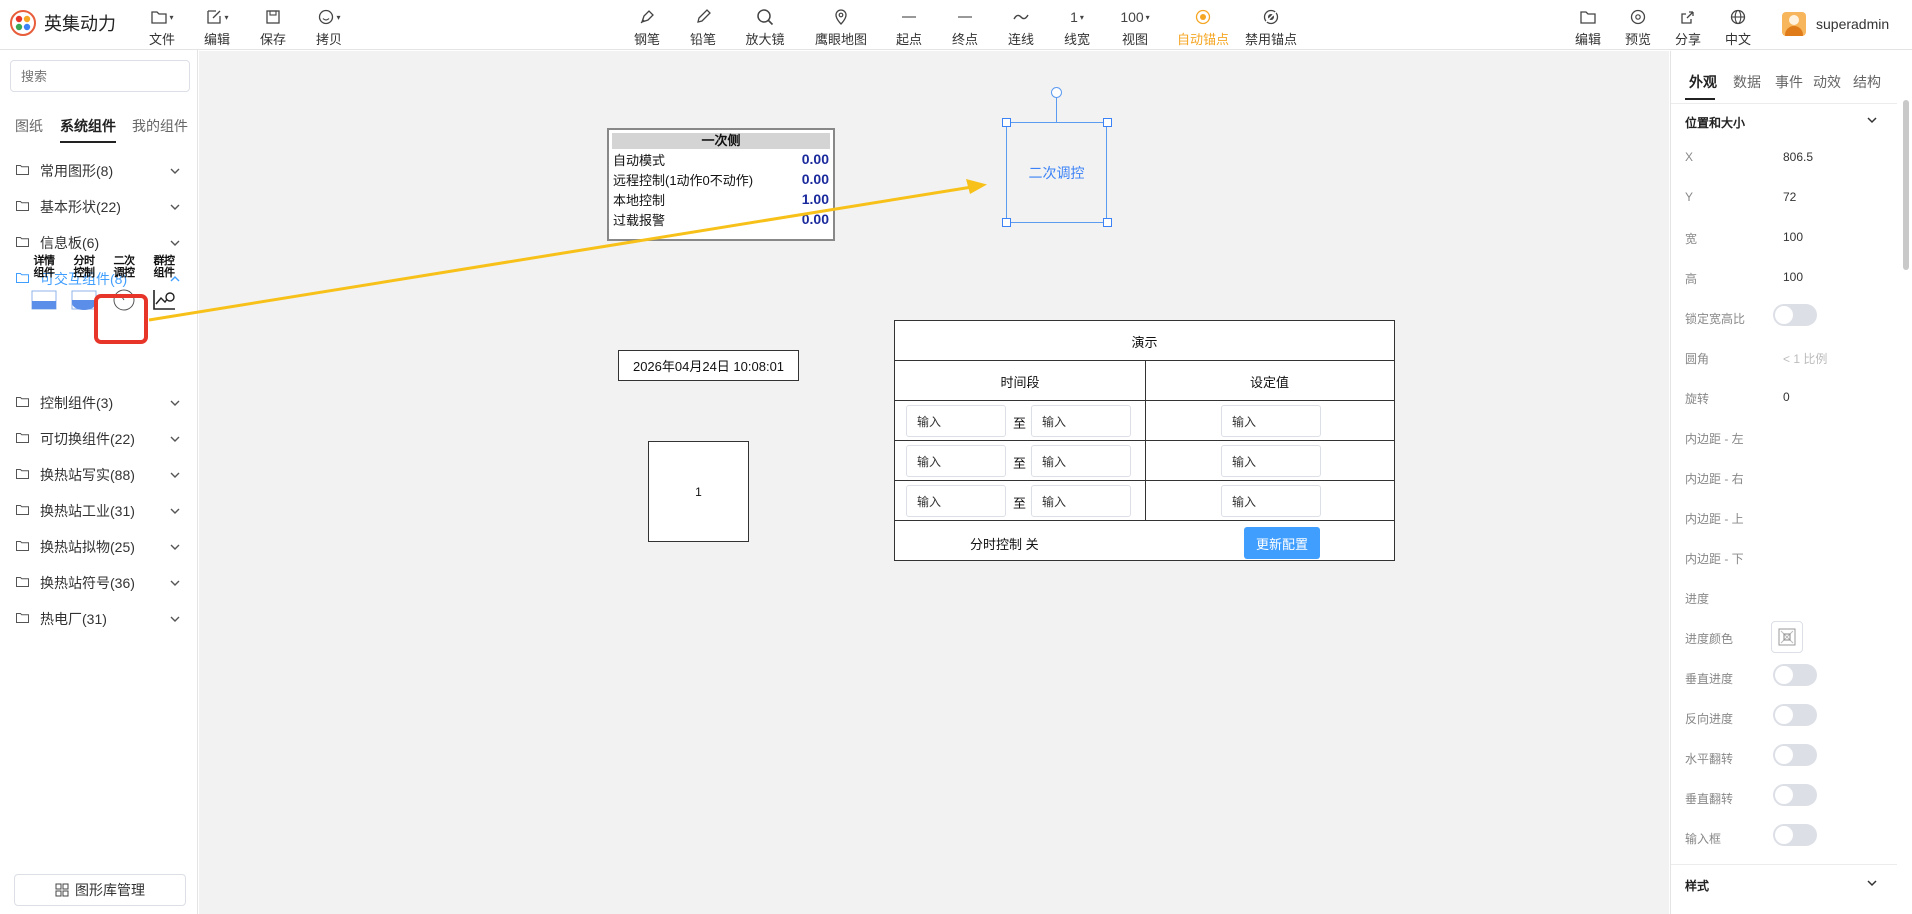 This screenshot has height=914, width=1912. What do you see at coordinates (1703, 82) in the screenshot?
I see `tab-appearance: 外观` at bounding box center [1703, 82].